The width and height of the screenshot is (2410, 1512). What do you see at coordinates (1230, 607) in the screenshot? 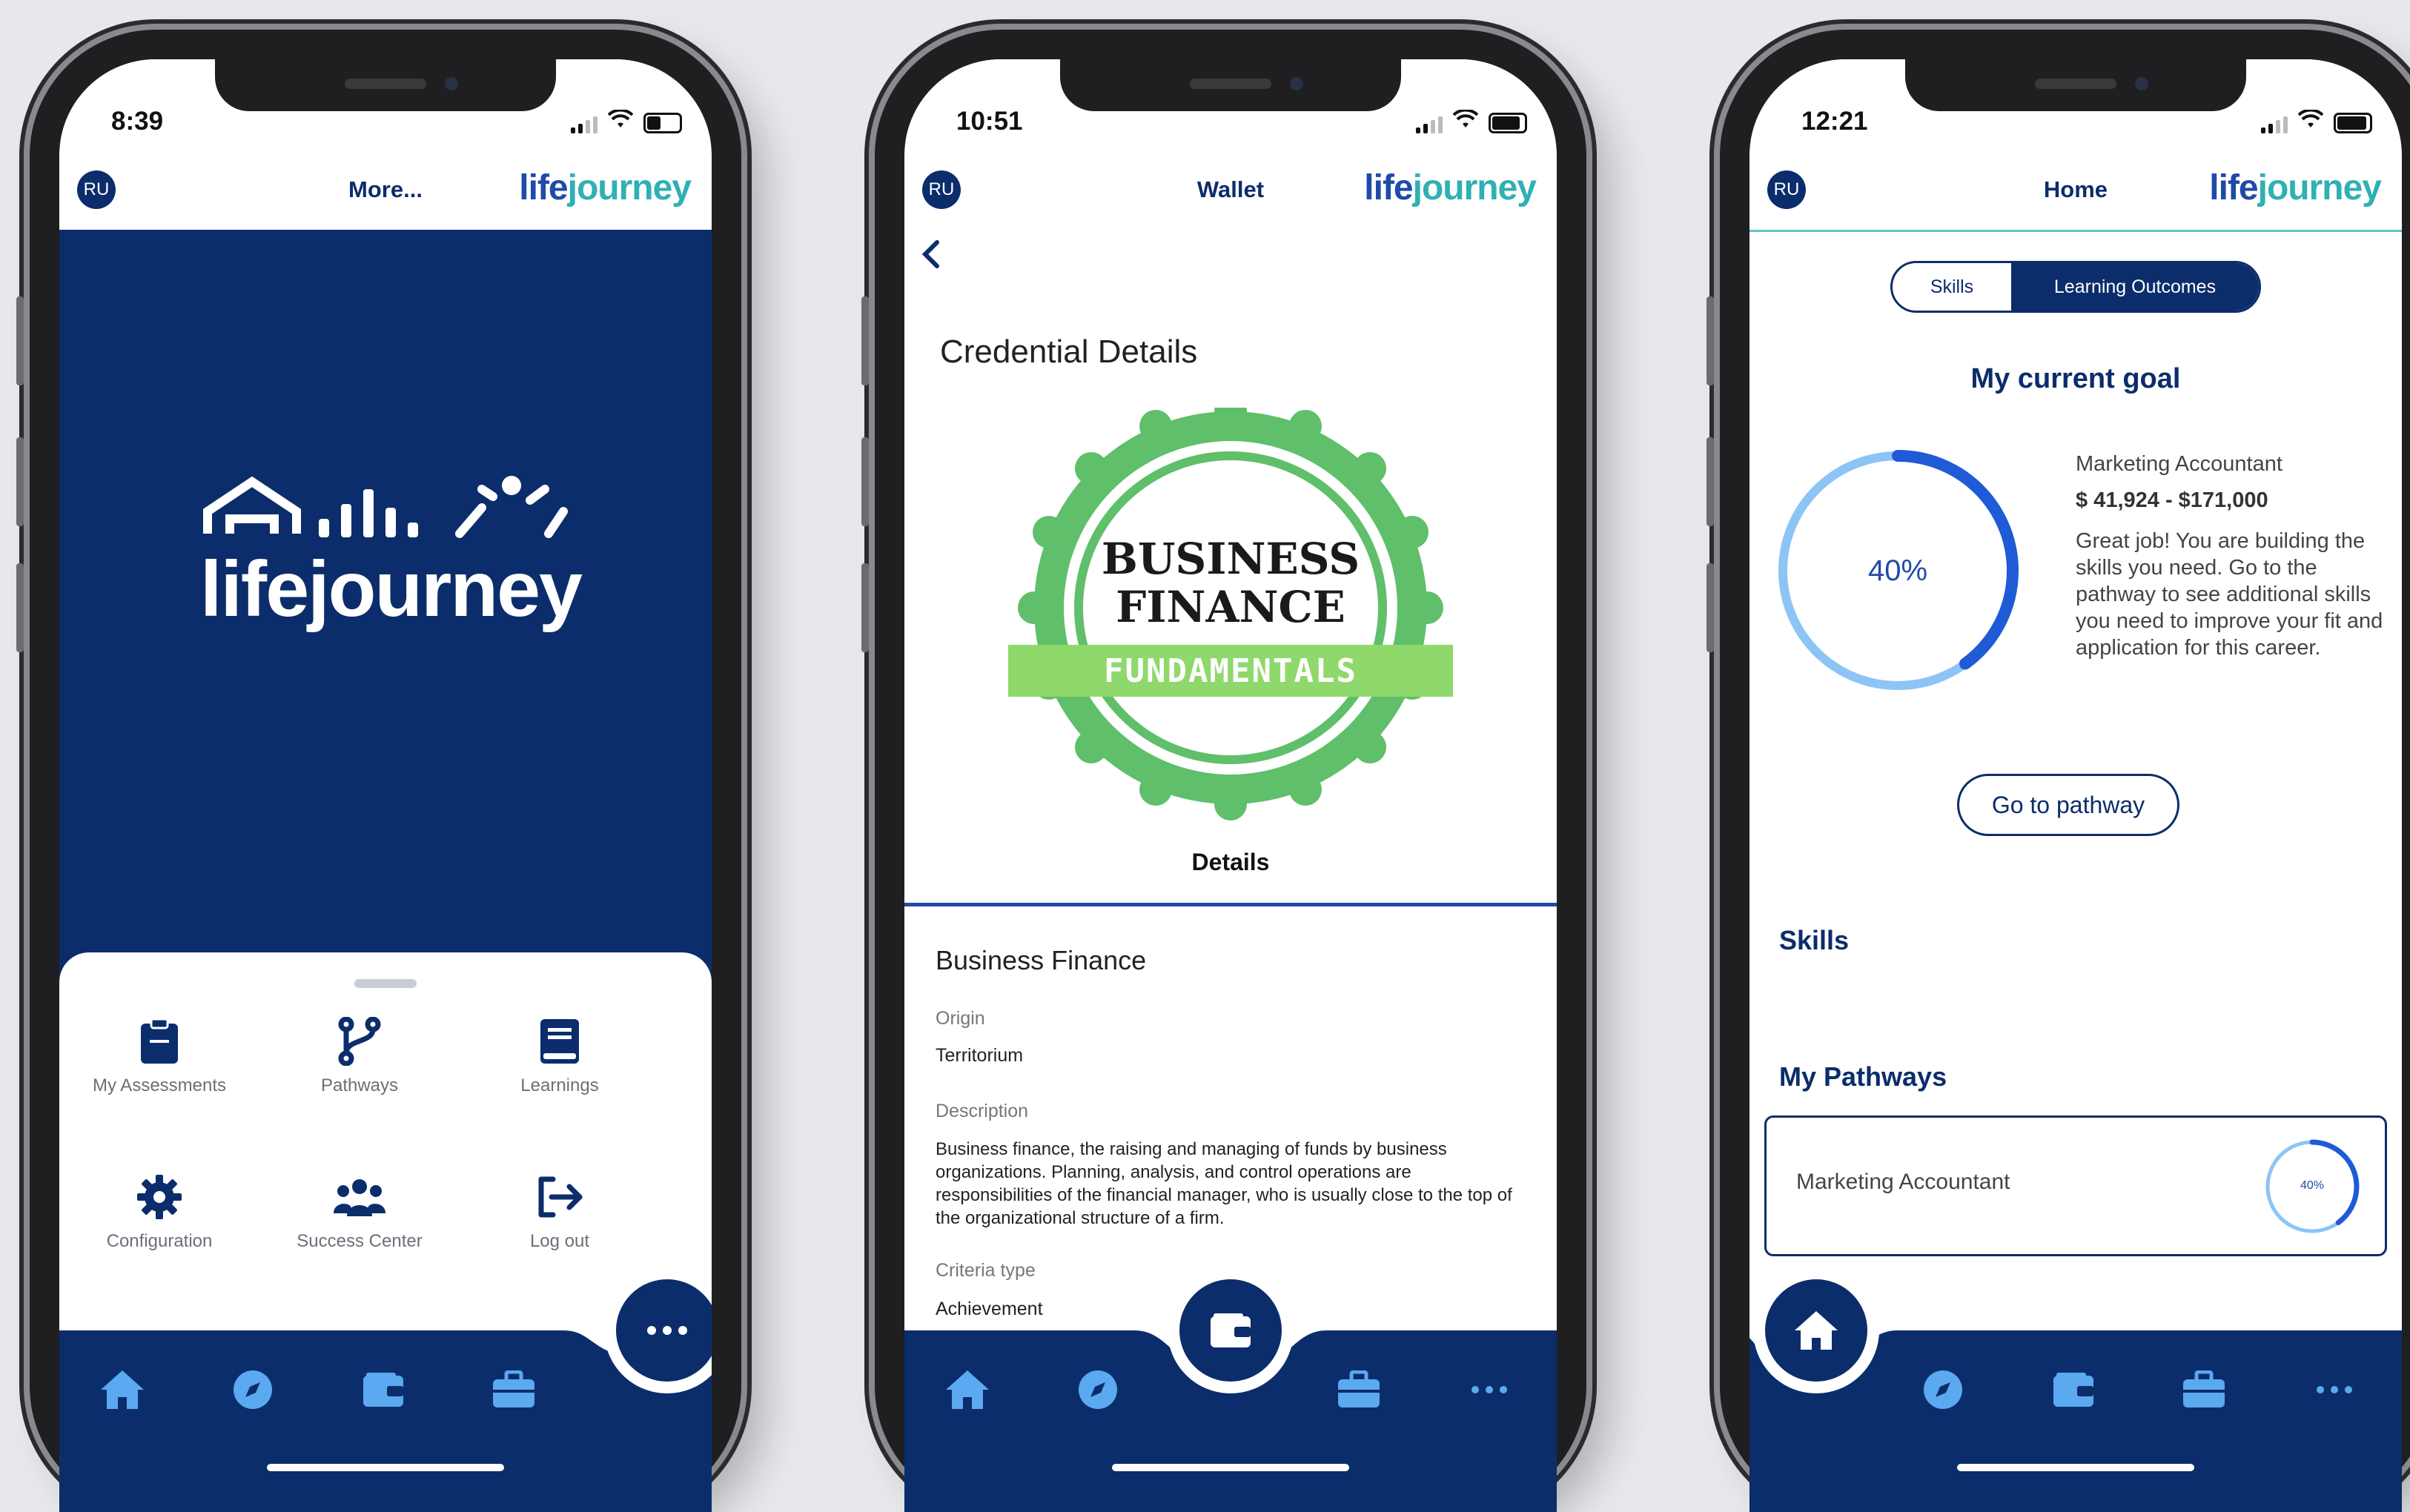
I see `badge-title-line2: FINANCE` at bounding box center [1230, 607].